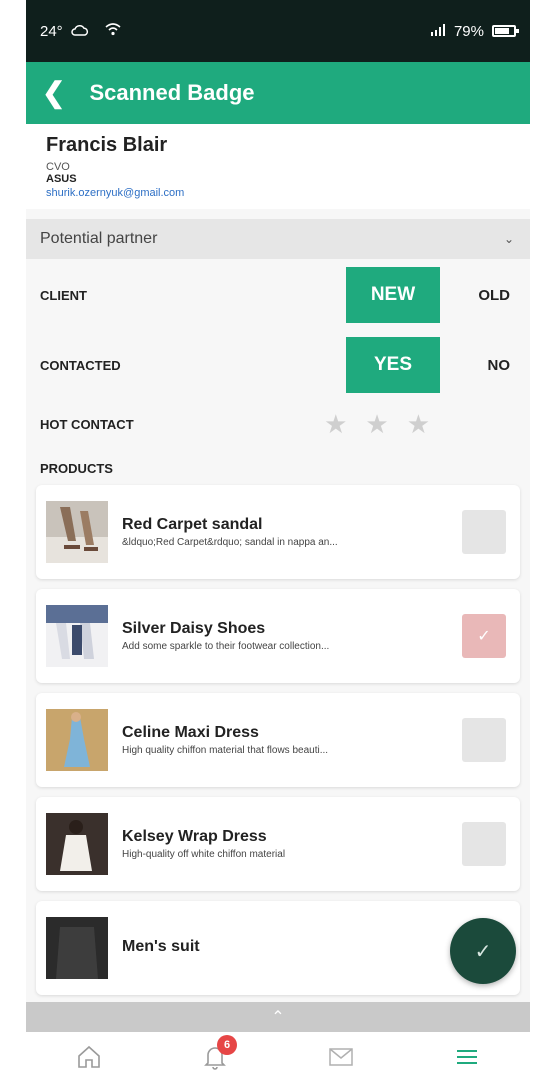 The width and height of the screenshot is (538, 1086). I want to click on product-name: Kelsey Wrap Dress, so click(194, 836).